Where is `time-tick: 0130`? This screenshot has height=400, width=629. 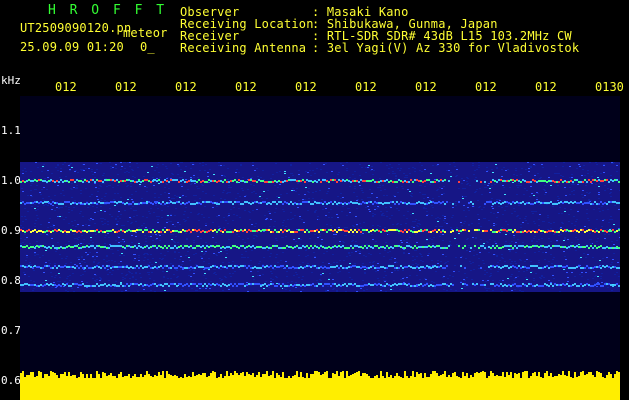 time-tick: 0130 is located at coordinates (609, 87).